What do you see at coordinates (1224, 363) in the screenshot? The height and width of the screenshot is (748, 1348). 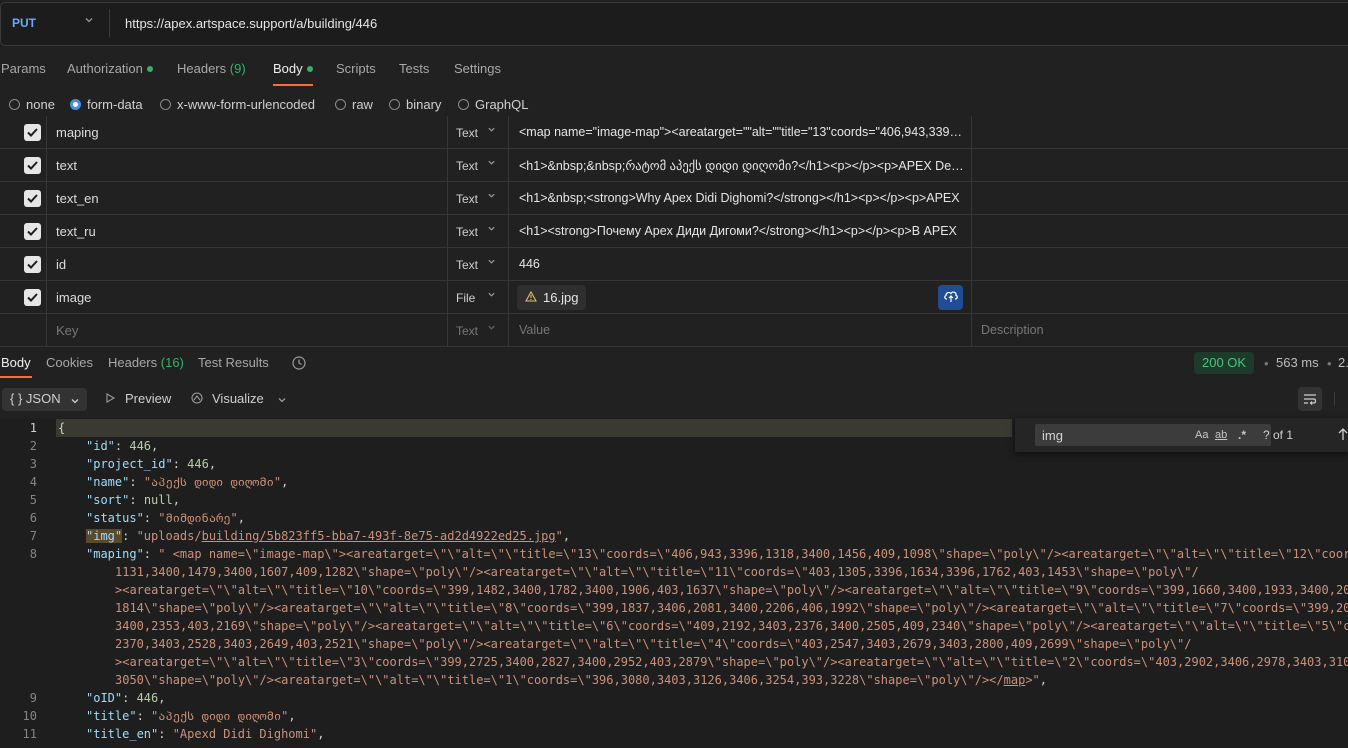 I see `status-badge: 200 OK` at bounding box center [1224, 363].